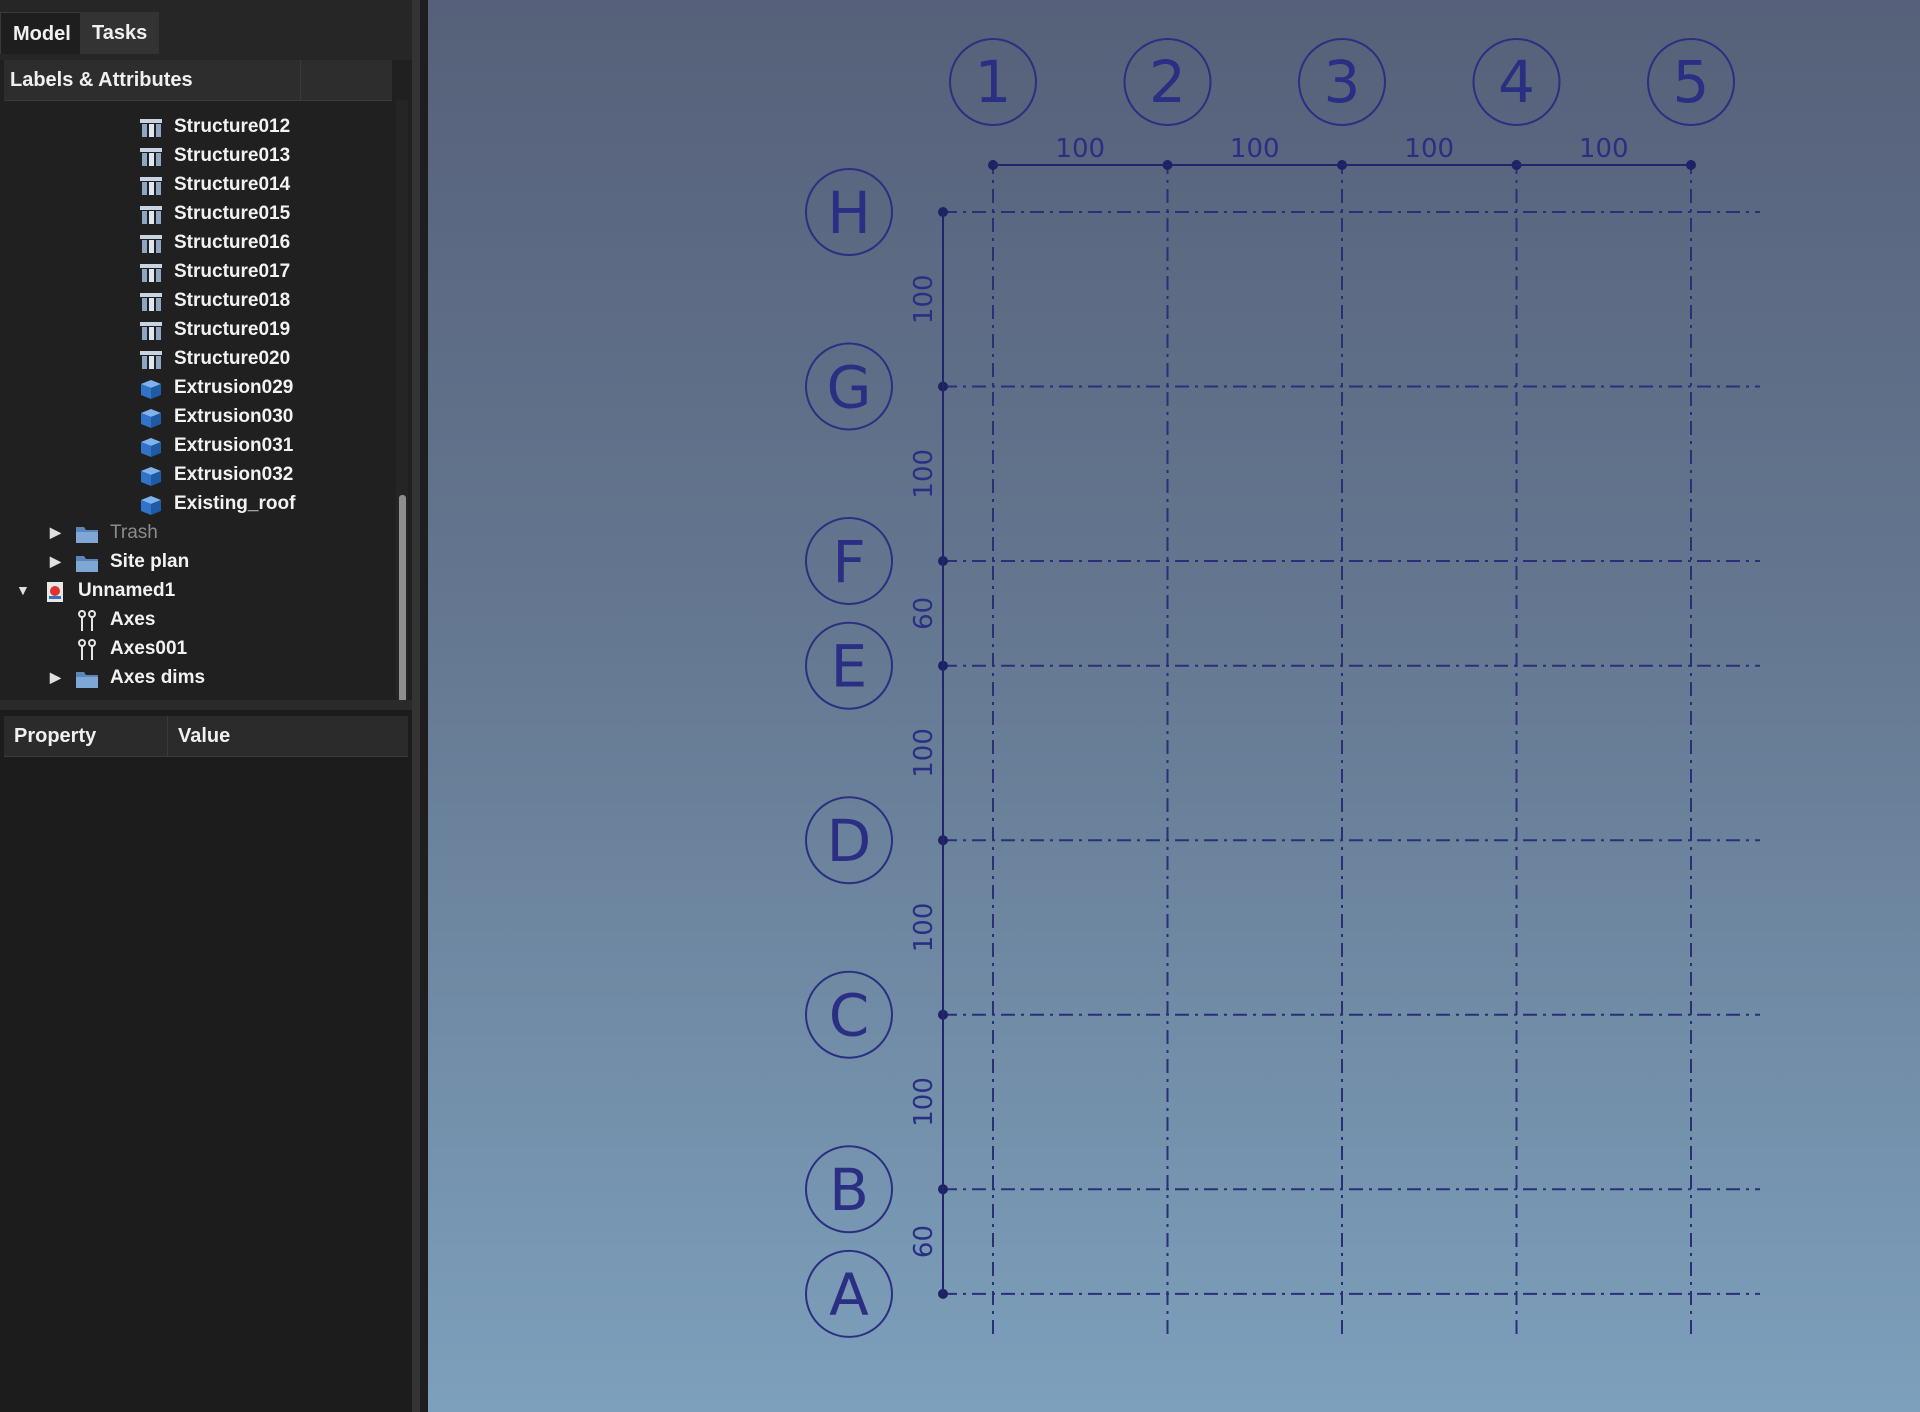 The width and height of the screenshot is (1920, 1412). Describe the element at coordinates (1516, 82) in the screenshot. I see `axis-label: 4` at that location.